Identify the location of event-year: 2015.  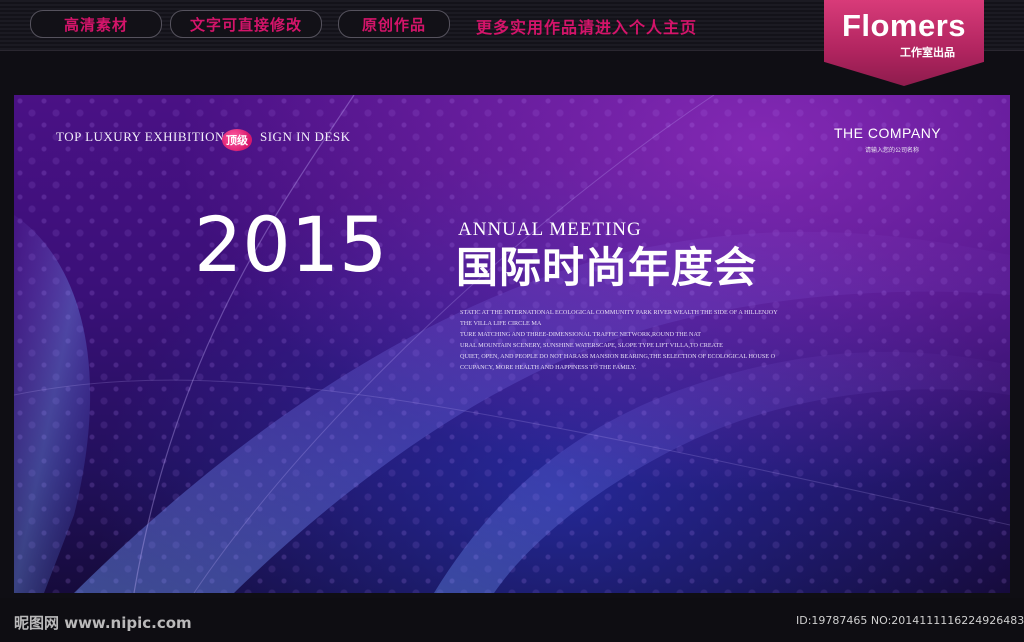
(291, 244).